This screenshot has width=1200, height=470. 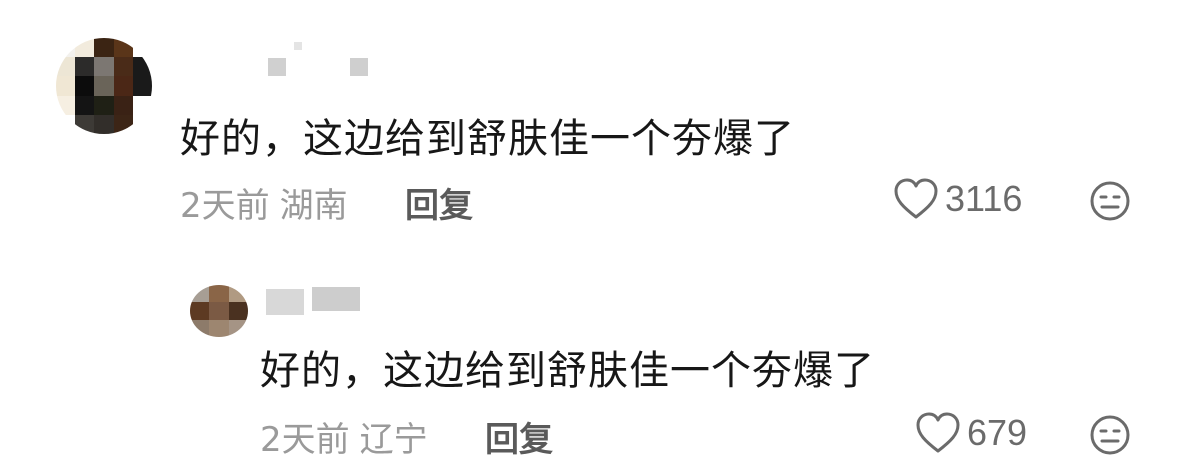 What do you see at coordinates (313, 206) in the screenshot?
I see `comment-location: 湖南` at bounding box center [313, 206].